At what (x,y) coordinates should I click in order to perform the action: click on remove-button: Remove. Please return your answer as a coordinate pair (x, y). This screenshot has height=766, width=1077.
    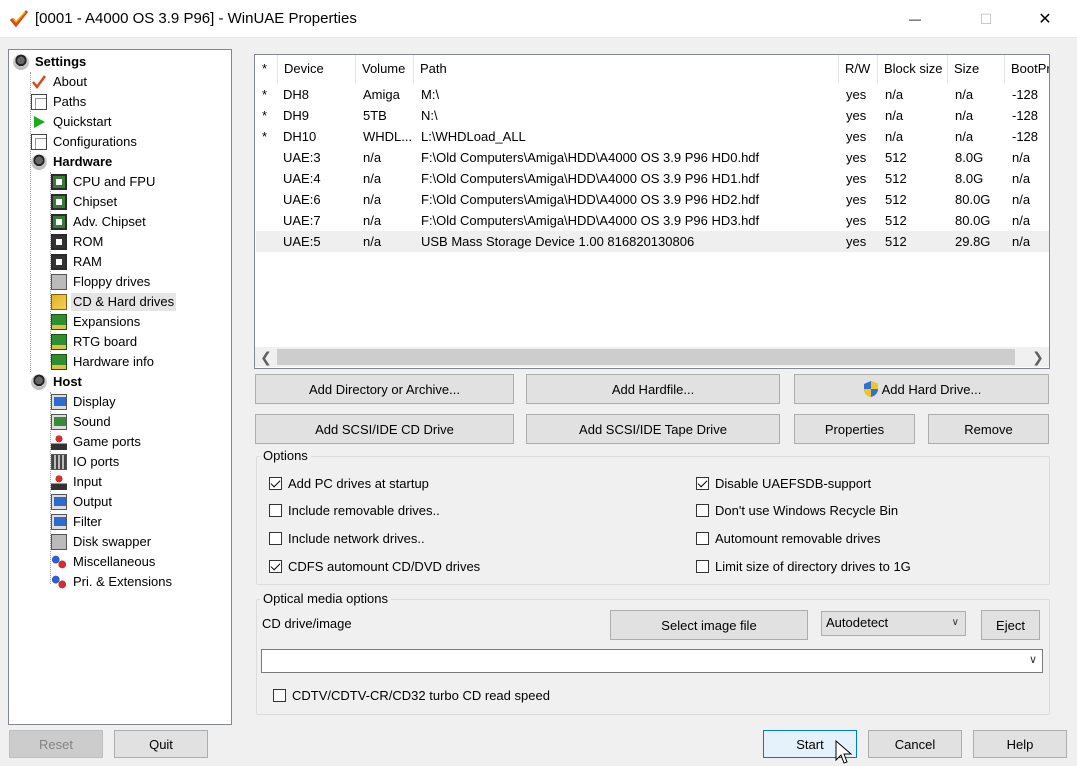
    Looking at the image, I should click on (988, 429).